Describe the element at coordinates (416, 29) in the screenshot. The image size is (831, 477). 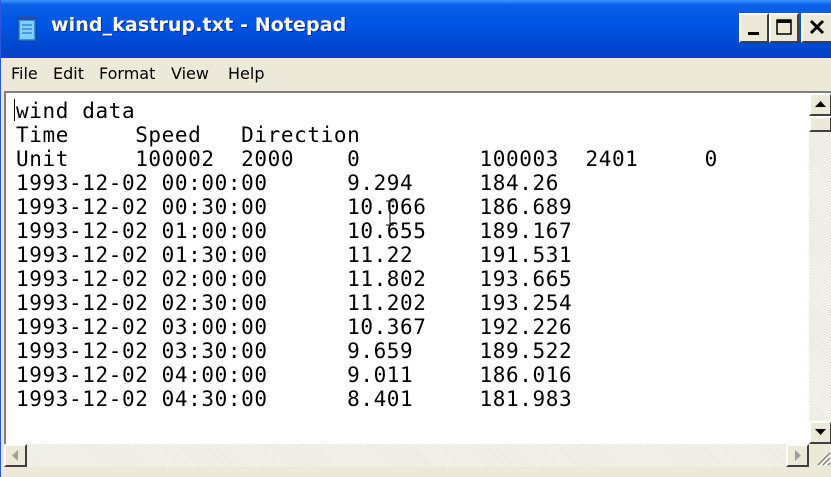
I see `title-bar: wind_kastrup.txt - Notepad` at that location.